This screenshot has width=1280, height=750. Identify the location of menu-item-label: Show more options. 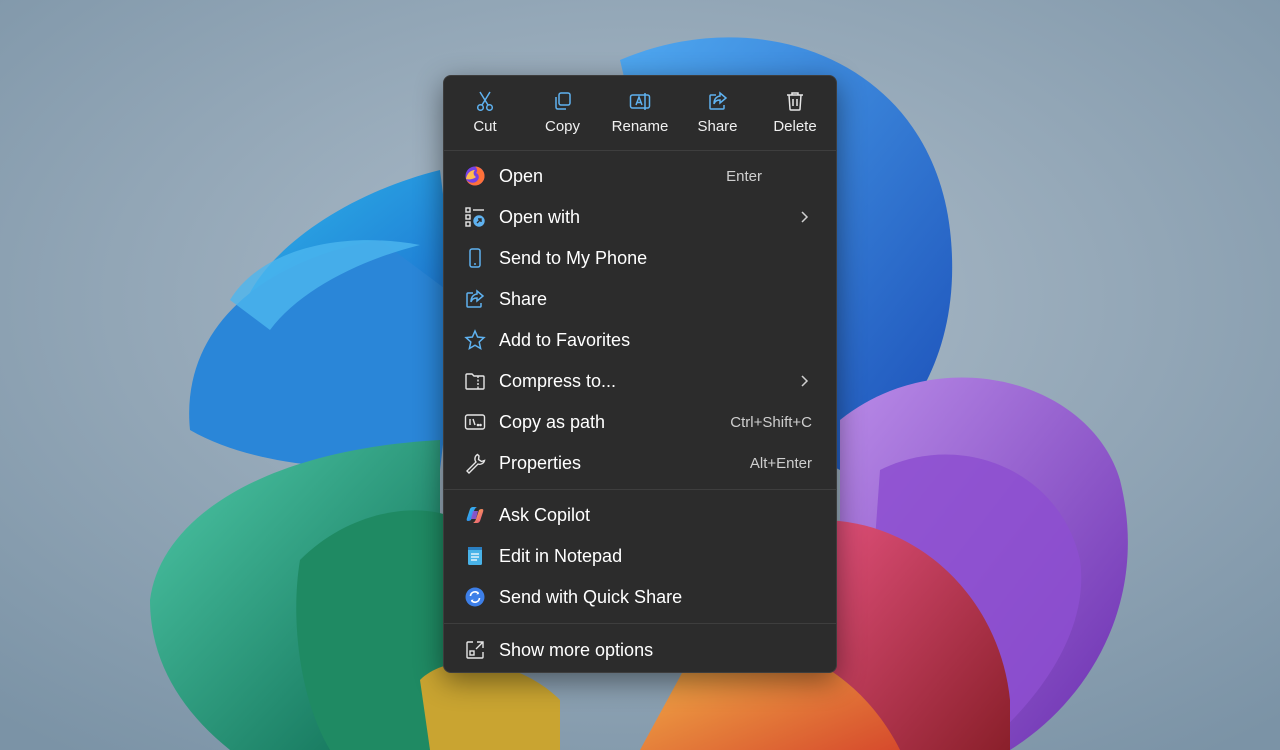
(576, 649).